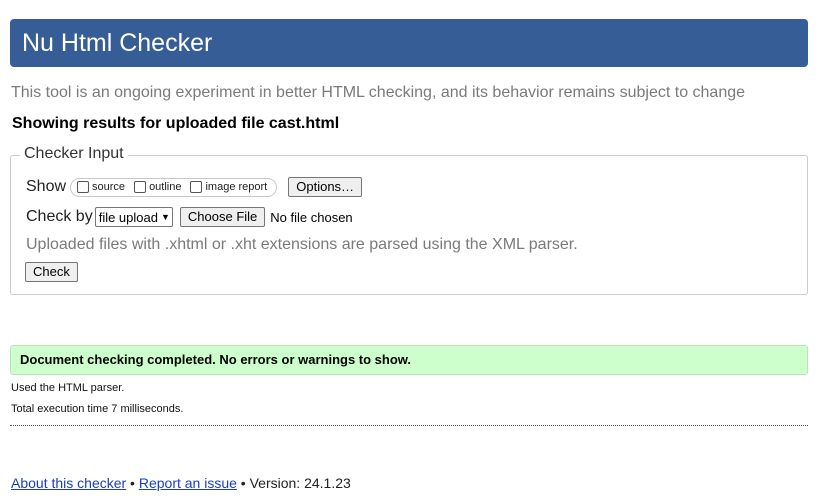  I want to click on outline-checkbox, so click(140, 187).